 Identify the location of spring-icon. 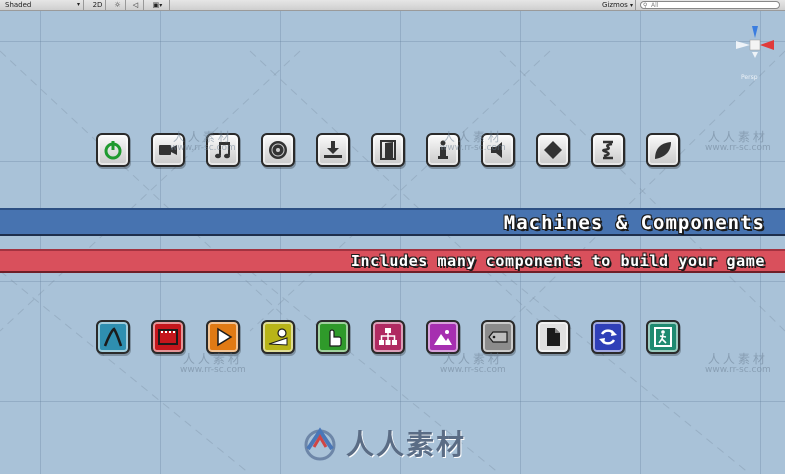
(608, 150).